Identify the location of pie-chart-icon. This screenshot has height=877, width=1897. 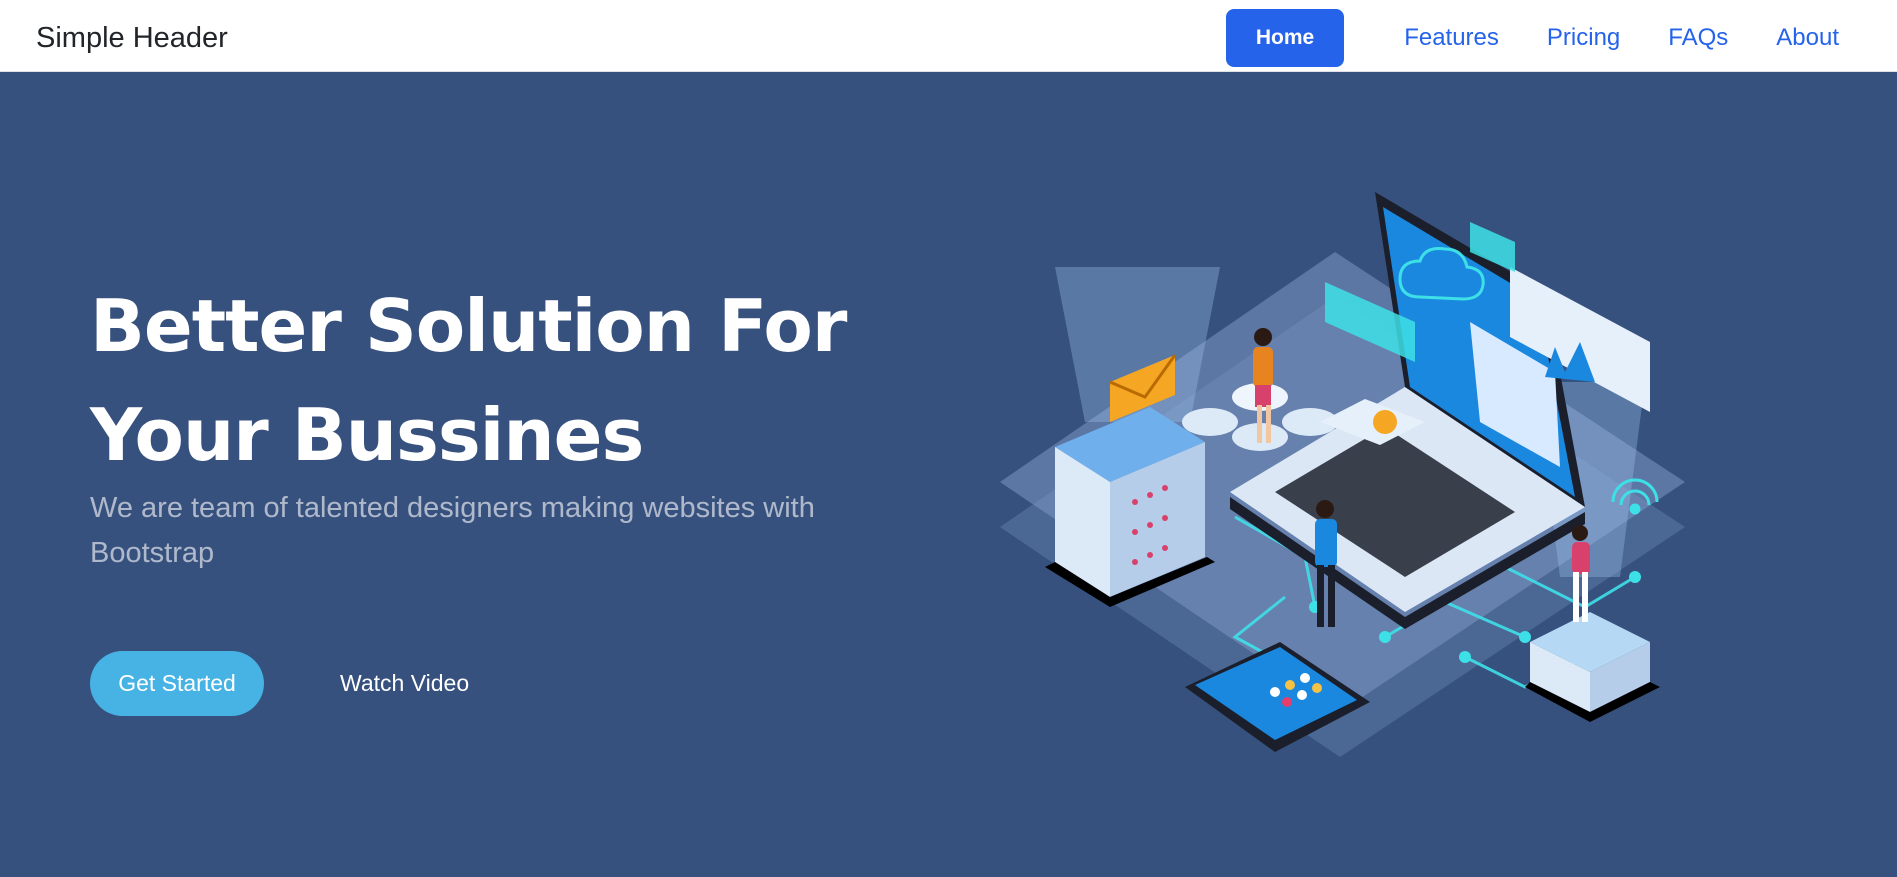
(1385, 422).